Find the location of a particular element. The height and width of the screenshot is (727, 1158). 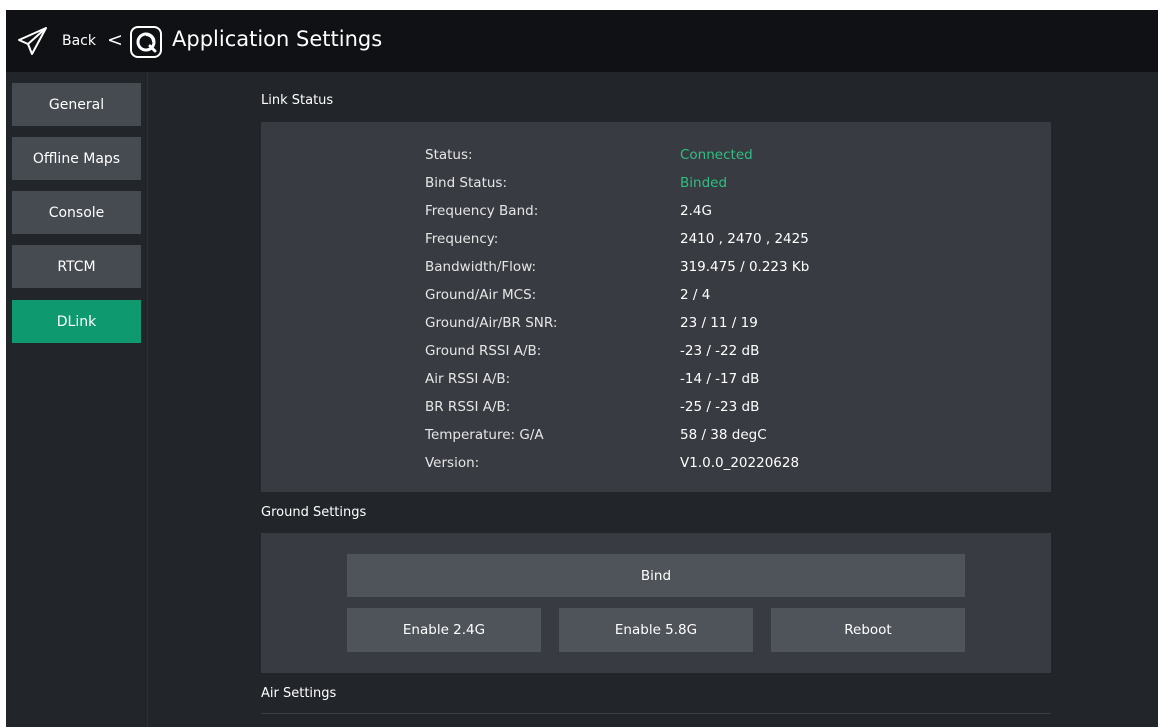

chevron-left-icon: < is located at coordinates (115, 40).